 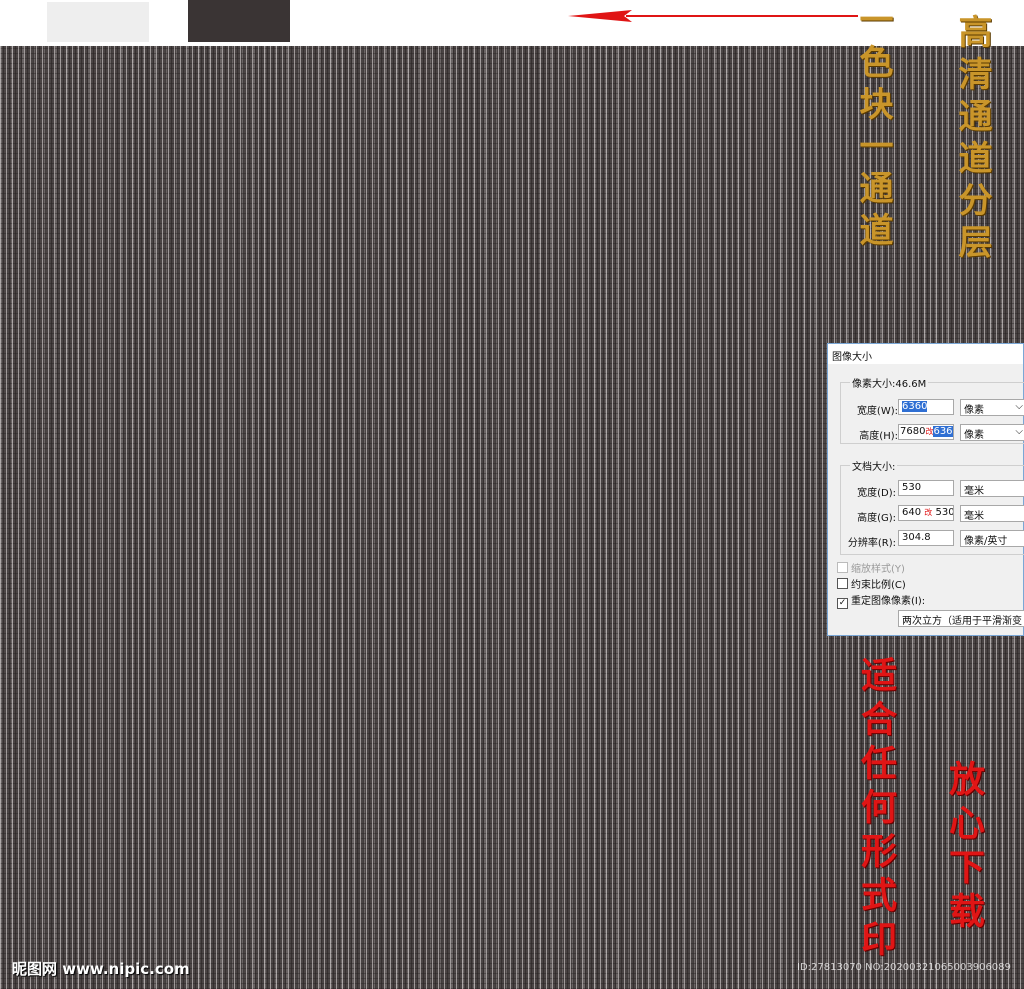 I want to click on dialog-title: 图像大小, so click(x=925, y=354).